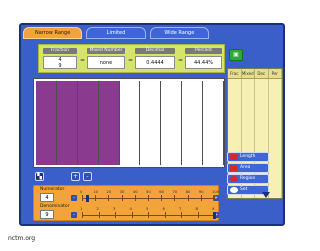 The width and height of the screenshot is (320, 251). Describe the element at coordinates (109, 191) in the screenshot. I see `ruler-label: 20` at that location.